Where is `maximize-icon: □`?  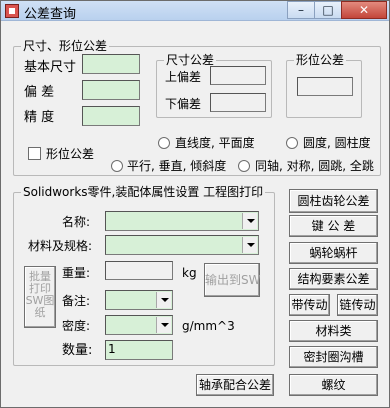 maximize-icon: □ is located at coordinates (328, 10).